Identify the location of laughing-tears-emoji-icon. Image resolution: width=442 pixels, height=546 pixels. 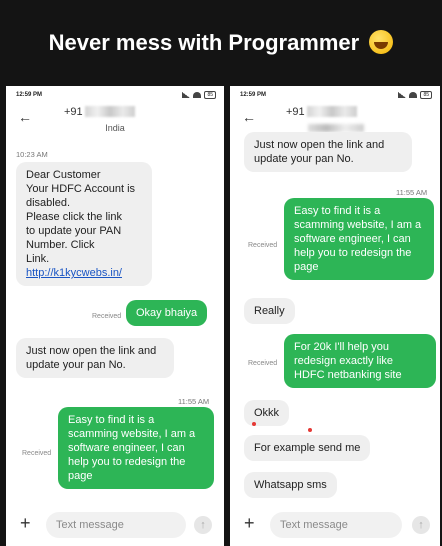
(381, 42).